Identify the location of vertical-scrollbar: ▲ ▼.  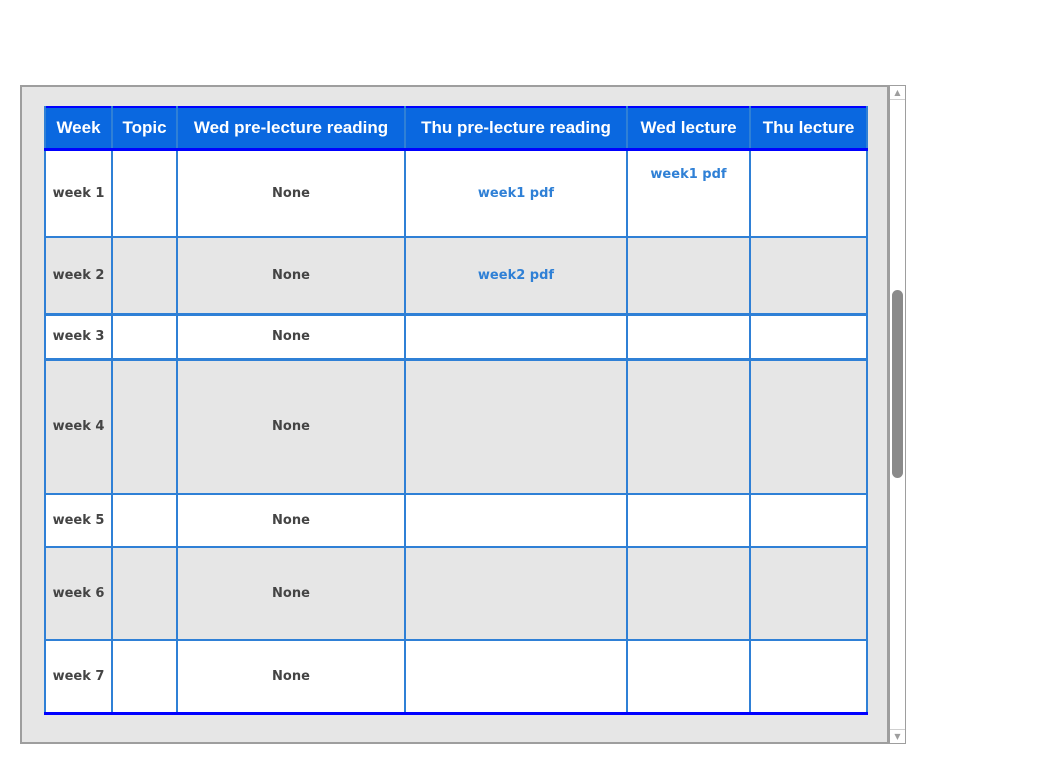
(897, 414).